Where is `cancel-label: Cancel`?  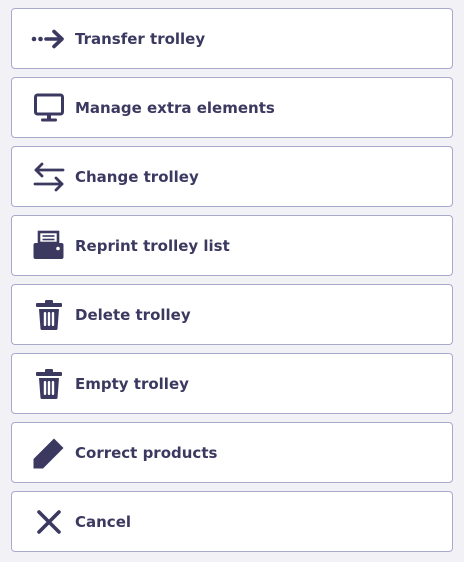
cancel-label: Cancel is located at coordinates (103, 521).